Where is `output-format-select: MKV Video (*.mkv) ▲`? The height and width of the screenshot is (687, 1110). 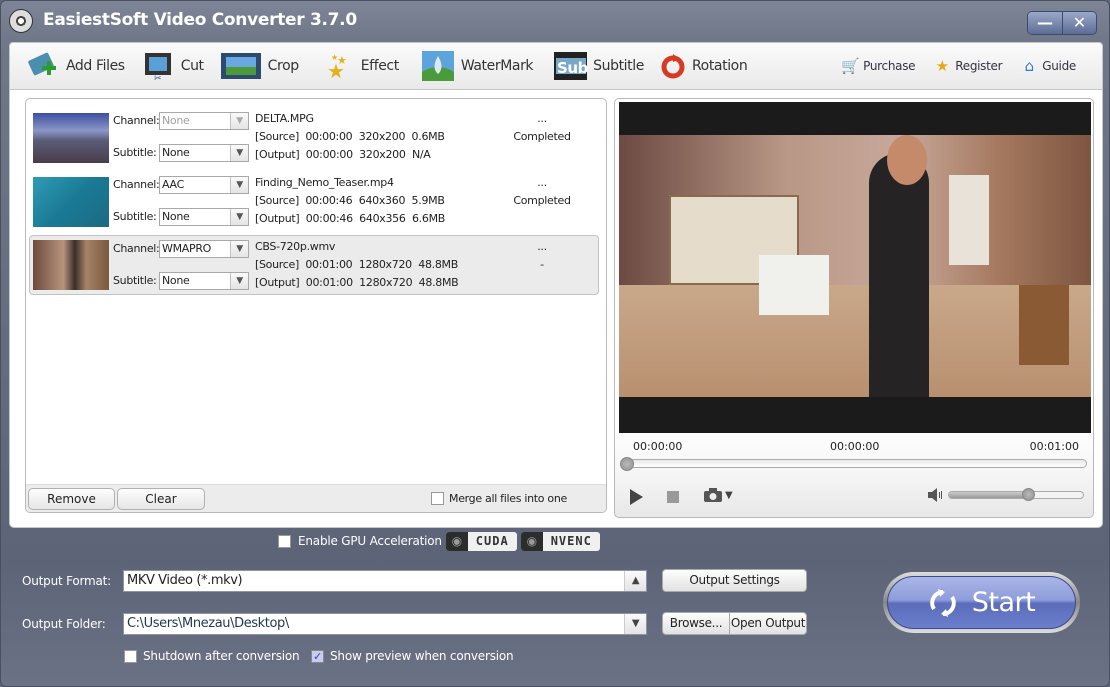
output-format-select: MKV Video (*.mkv) ▲ is located at coordinates (385, 581).